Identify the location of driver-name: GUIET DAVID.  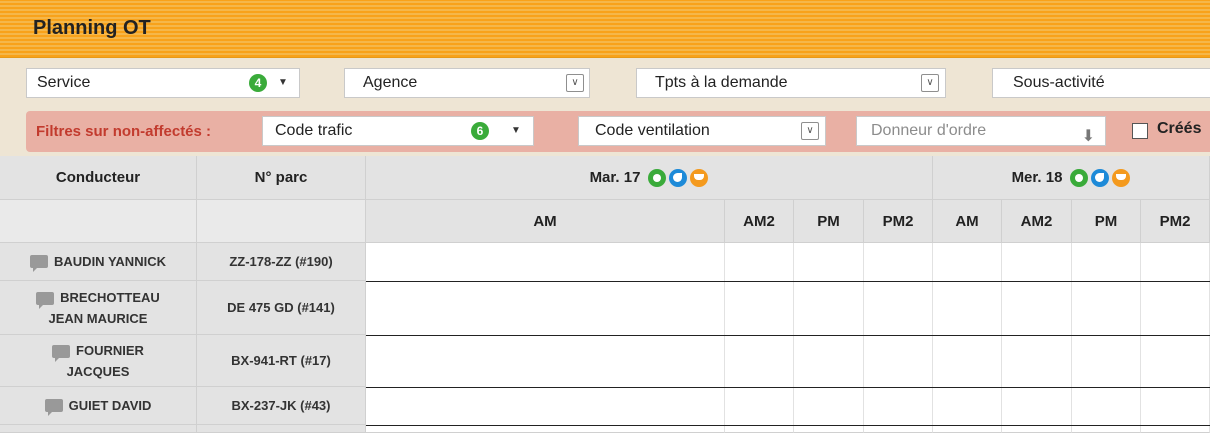
(110, 405).